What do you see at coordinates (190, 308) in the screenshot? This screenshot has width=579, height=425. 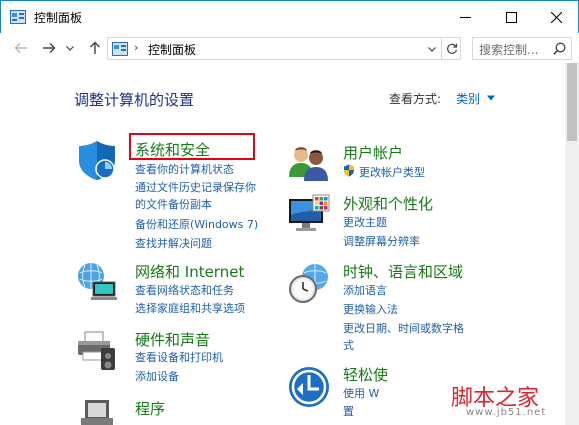 I see `link-homegroup: 选择家庭组和共享选项` at bounding box center [190, 308].